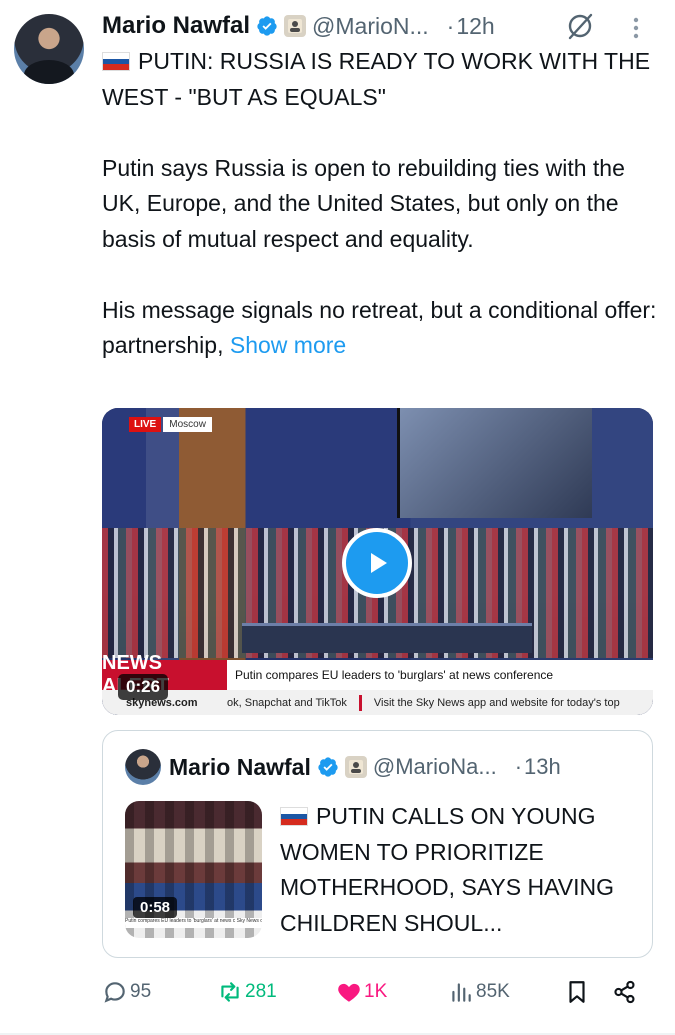 The width and height of the screenshot is (675, 1035). Describe the element at coordinates (580, 26) in the screenshot. I see `grok-icon` at that location.